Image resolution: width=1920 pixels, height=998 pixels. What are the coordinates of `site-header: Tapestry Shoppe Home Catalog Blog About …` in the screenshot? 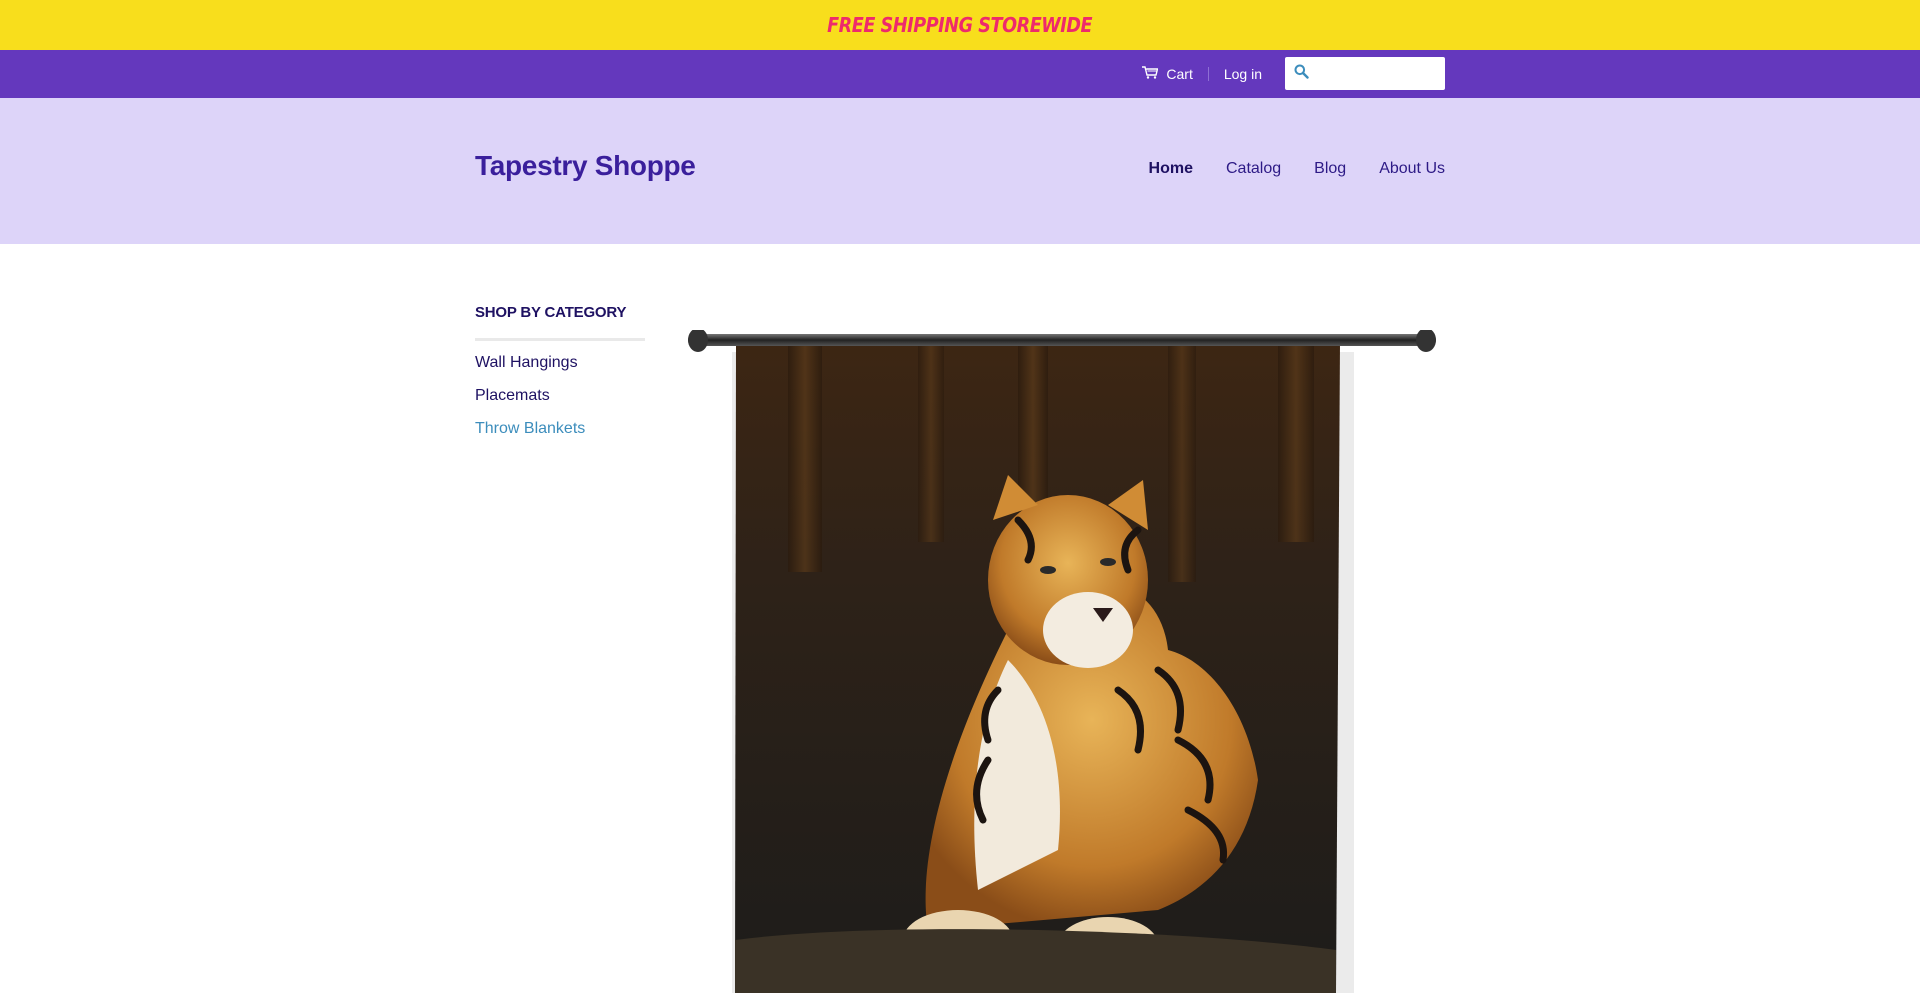 It's located at (960, 171).